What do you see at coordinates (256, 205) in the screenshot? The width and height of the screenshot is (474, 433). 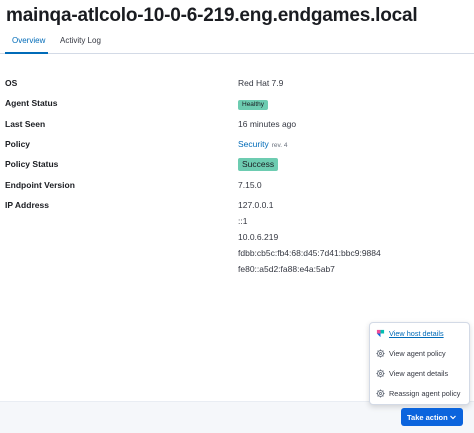 I see `ip-address-value: 127.0.0.1` at bounding box center [256, 205].